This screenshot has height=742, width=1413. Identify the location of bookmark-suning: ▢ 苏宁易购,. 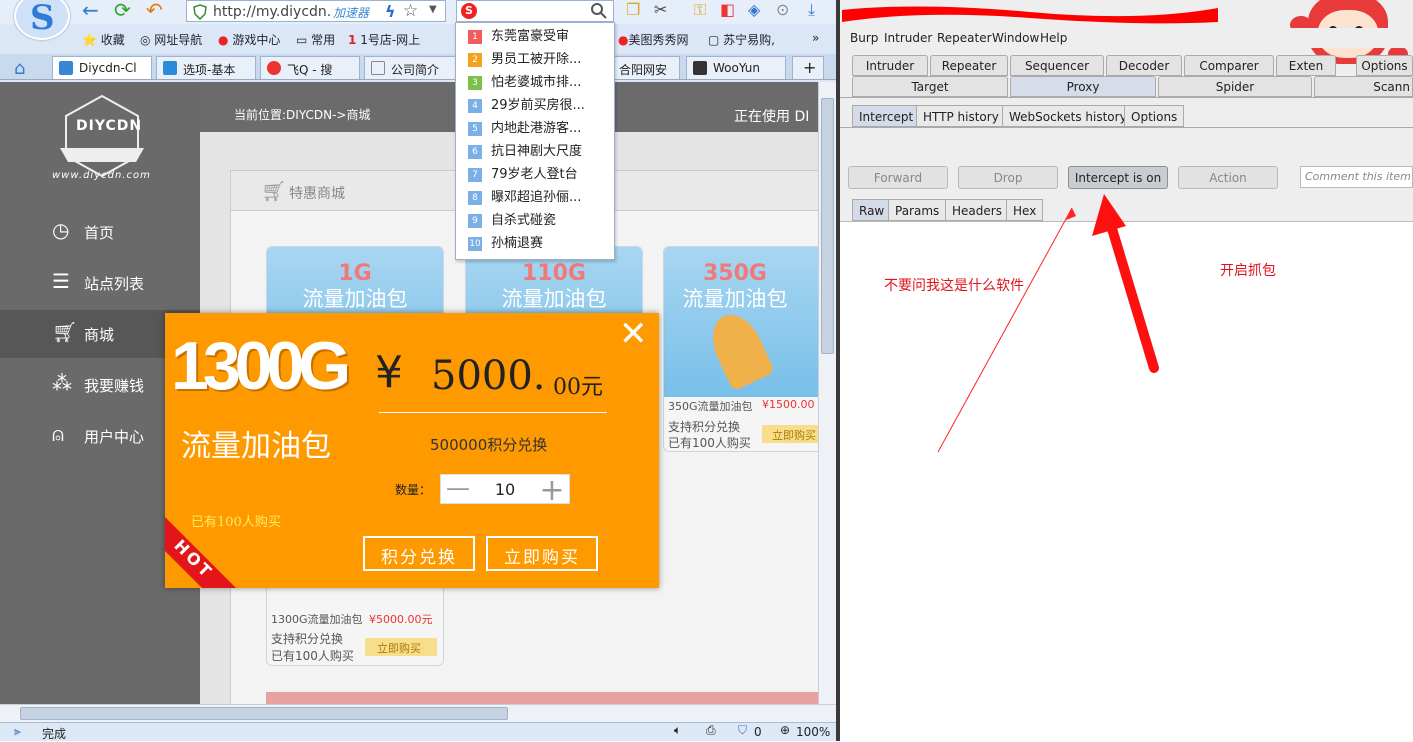
(741, 39).